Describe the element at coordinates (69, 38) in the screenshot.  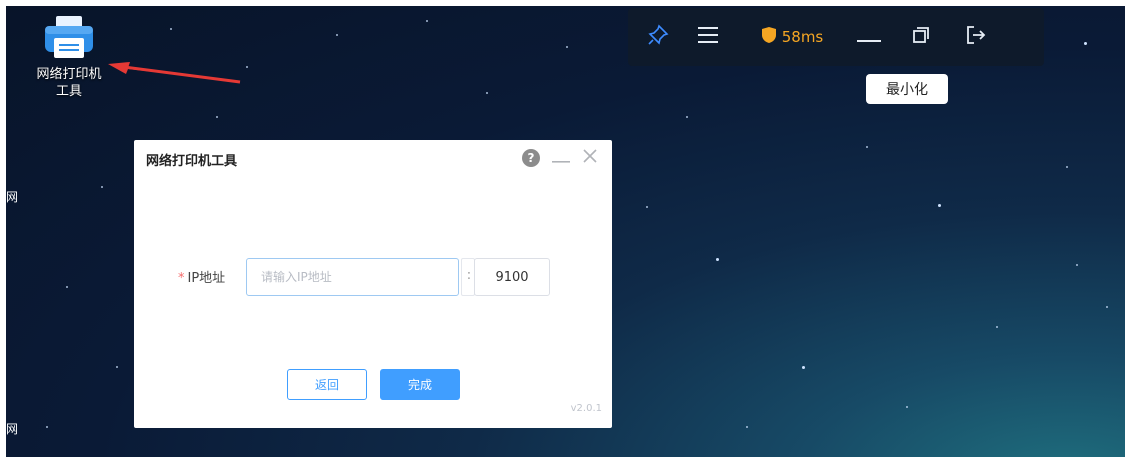
I see `printer-icon` at that location.